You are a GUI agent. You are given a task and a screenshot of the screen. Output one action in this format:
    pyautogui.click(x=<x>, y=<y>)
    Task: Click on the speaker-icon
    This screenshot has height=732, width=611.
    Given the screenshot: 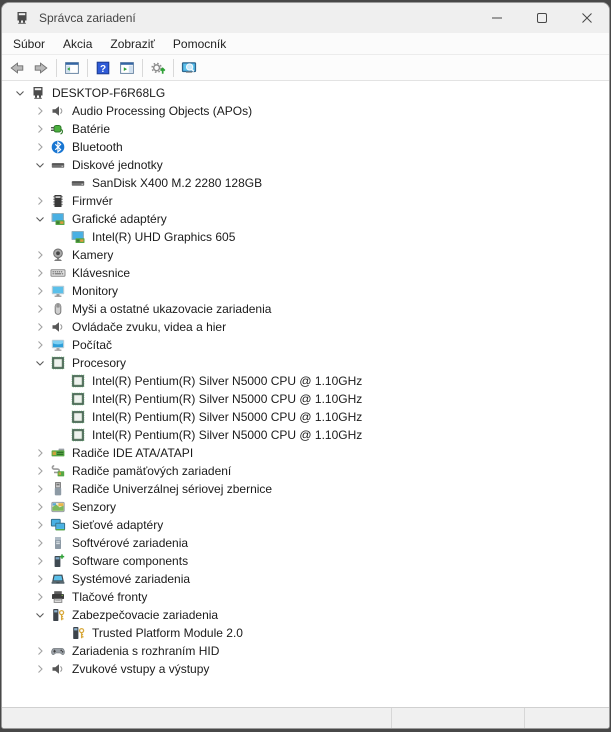 What is the action you would take?
    pyautogui.click(x=58, y=669)
    